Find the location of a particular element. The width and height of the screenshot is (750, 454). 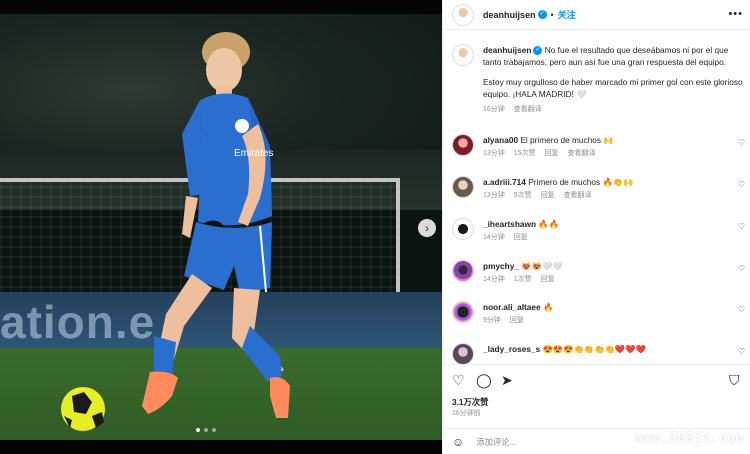

comment-text: 🔥🔥 is located at coordinates (549, 224).